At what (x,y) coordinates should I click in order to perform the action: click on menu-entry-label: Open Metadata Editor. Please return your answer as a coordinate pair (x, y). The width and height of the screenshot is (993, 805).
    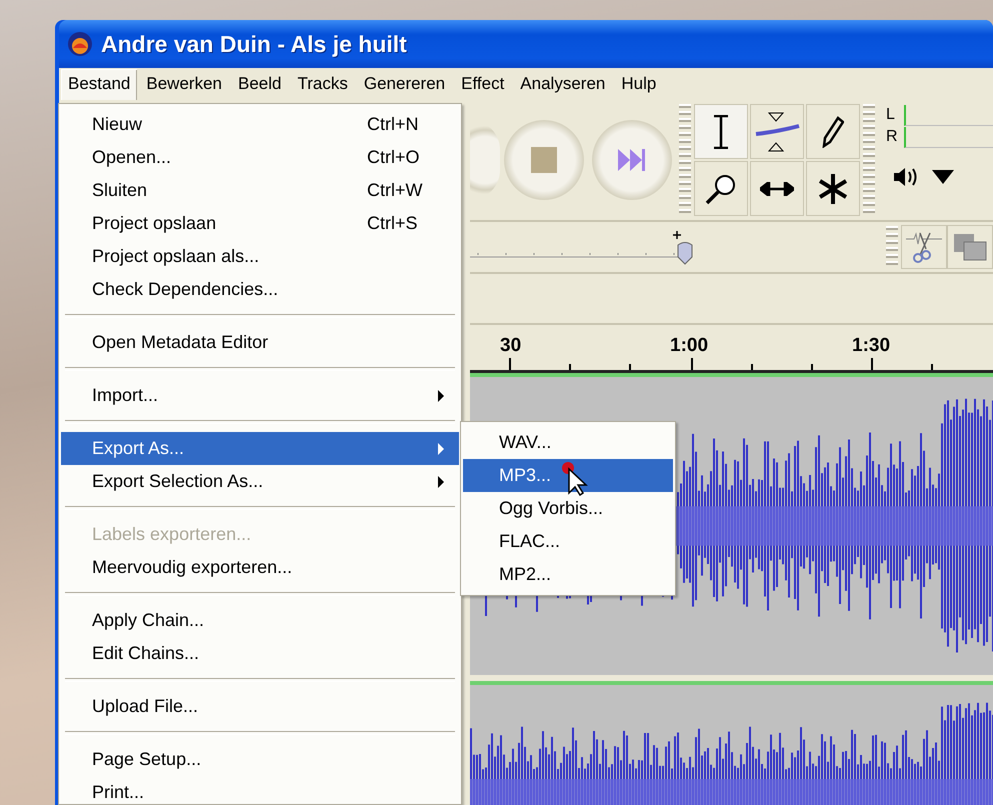
    Looking at the image, I should click on (181, 342).